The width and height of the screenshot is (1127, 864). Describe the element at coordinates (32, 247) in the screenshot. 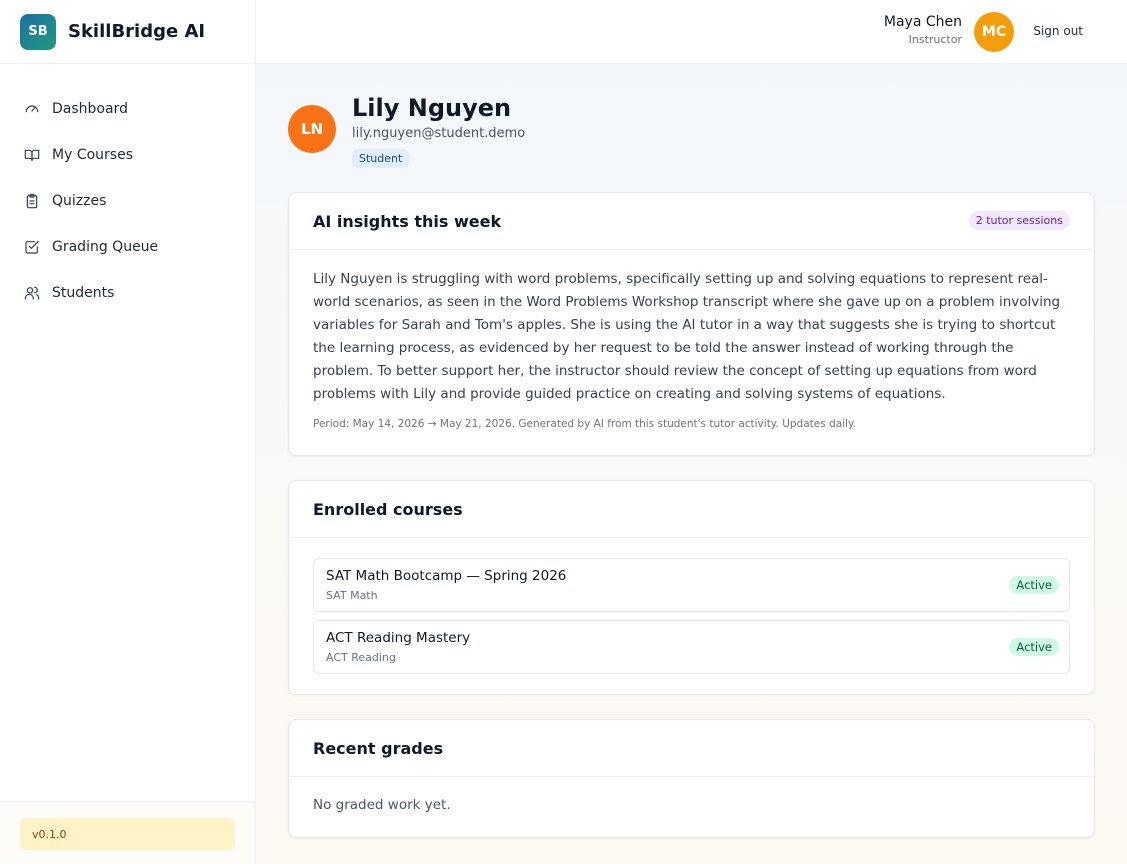

I see `checkbox-icon` at that location.